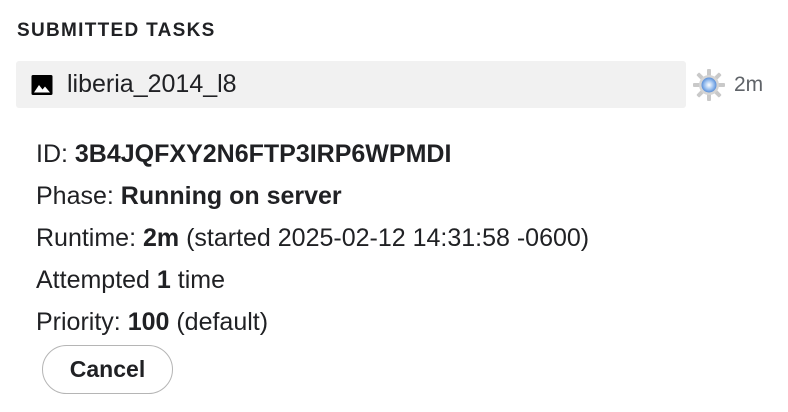 This screenshot has width=788, height=412. I want to click on task-runtime-started: (started 2025-02-12 14:31:58 -0600), so click(384, 238).